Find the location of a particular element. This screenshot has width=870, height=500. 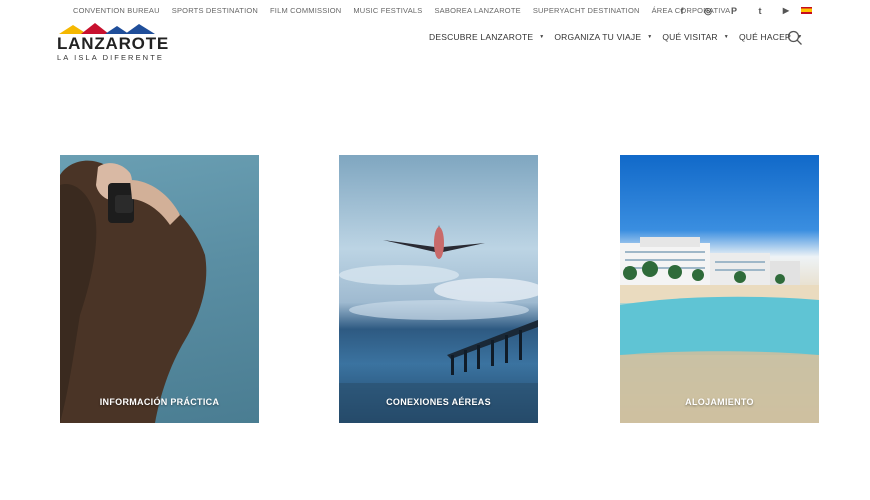

logo-name: LANZAROTE is located at coordinates (113, 43).